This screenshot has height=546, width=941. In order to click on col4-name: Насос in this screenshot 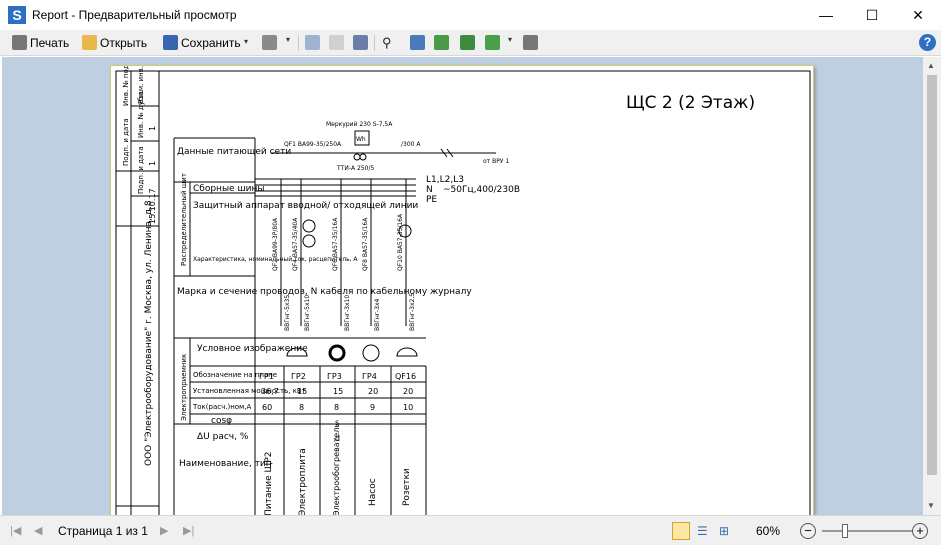, I will do `click(373, 492)`.